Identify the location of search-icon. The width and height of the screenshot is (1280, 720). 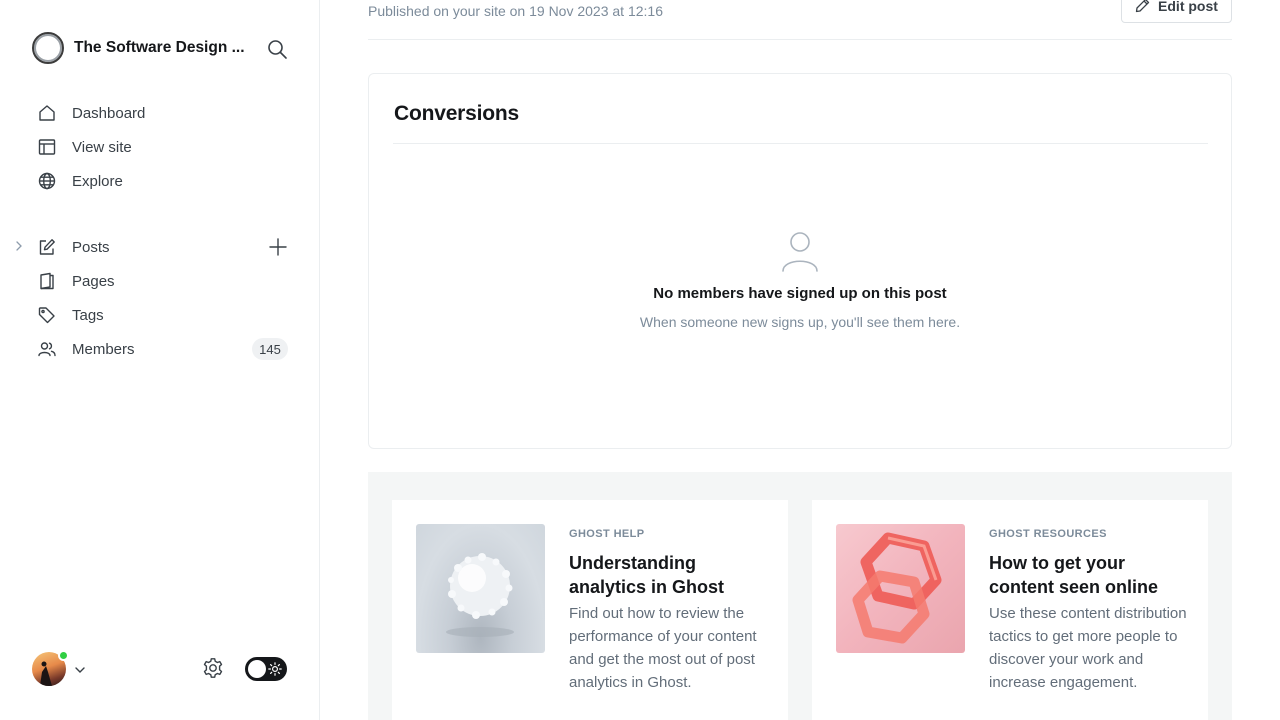
(277, 49).